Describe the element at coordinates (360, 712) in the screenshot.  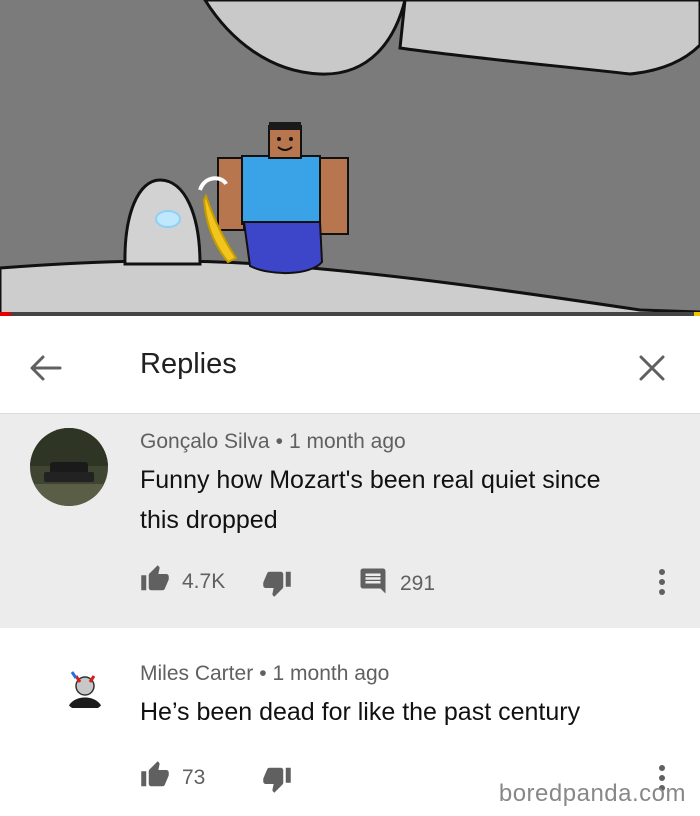
I see `comment-text: He’s been dead for like the past century` at that location.